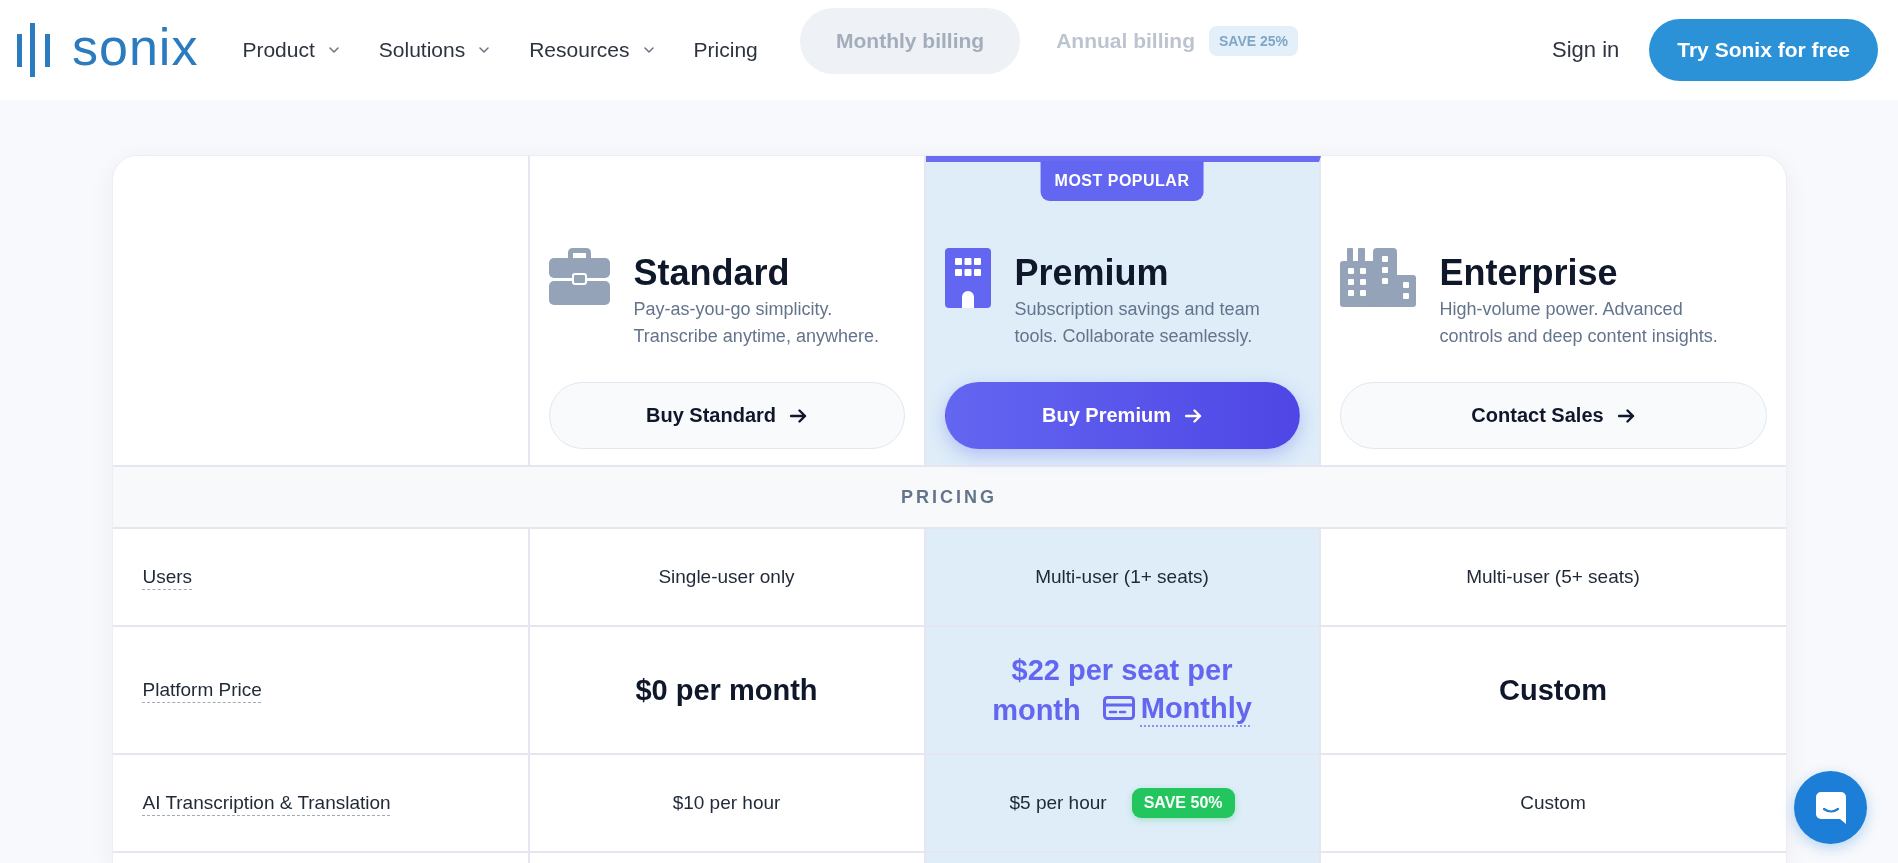 The width and height of the screenshot is (1898, 863). I want to click on plan-description: High-volume power. Advanced controls and deep content insights., so click(1579, 323).